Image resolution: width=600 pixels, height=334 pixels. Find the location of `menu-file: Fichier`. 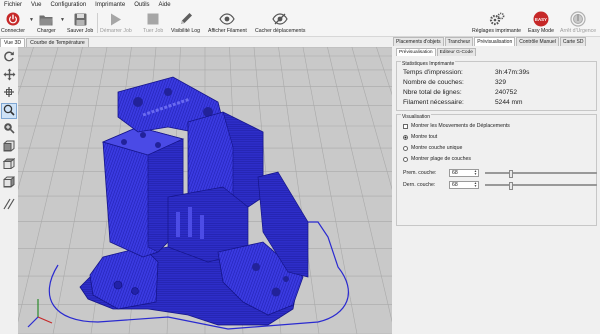

menu-file: Fichier is located at coordinates (13, 5).